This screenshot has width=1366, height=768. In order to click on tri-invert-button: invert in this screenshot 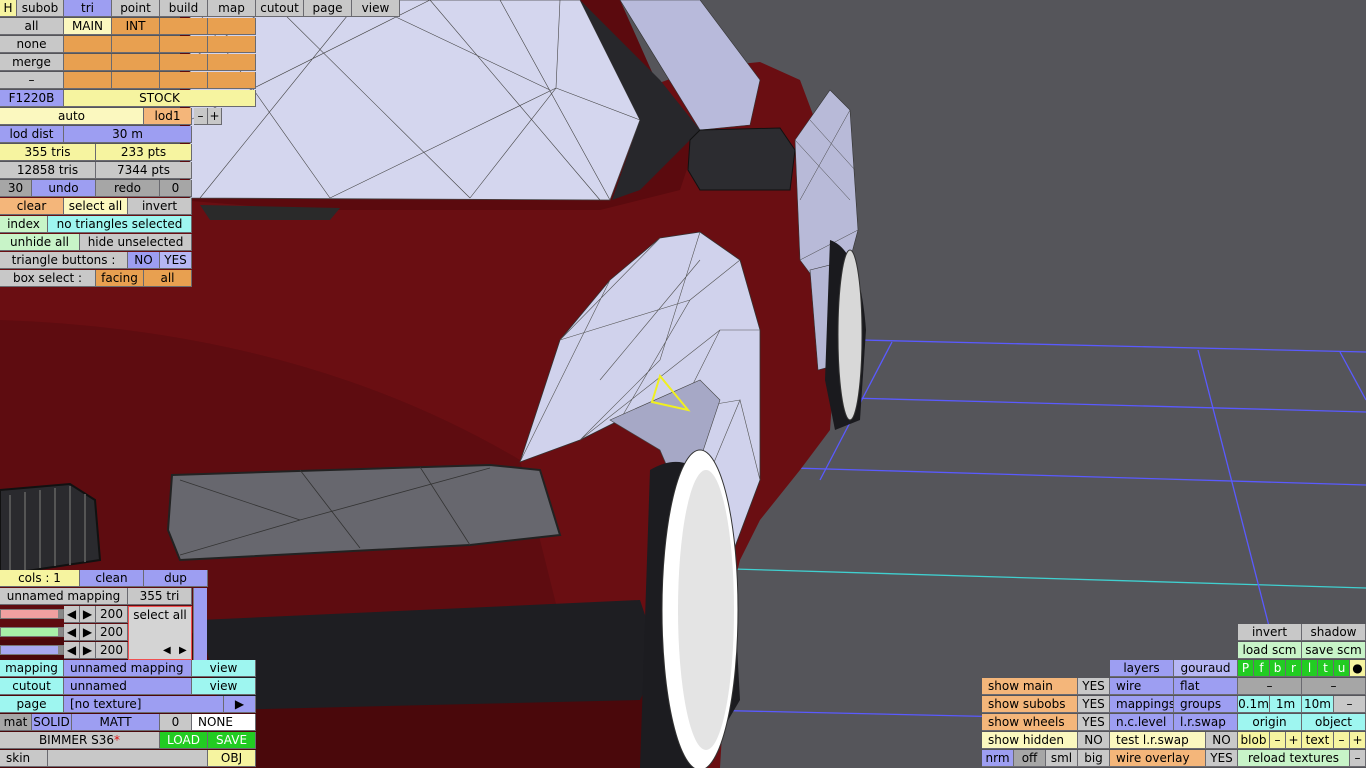, I will do `click(160, 206)`.